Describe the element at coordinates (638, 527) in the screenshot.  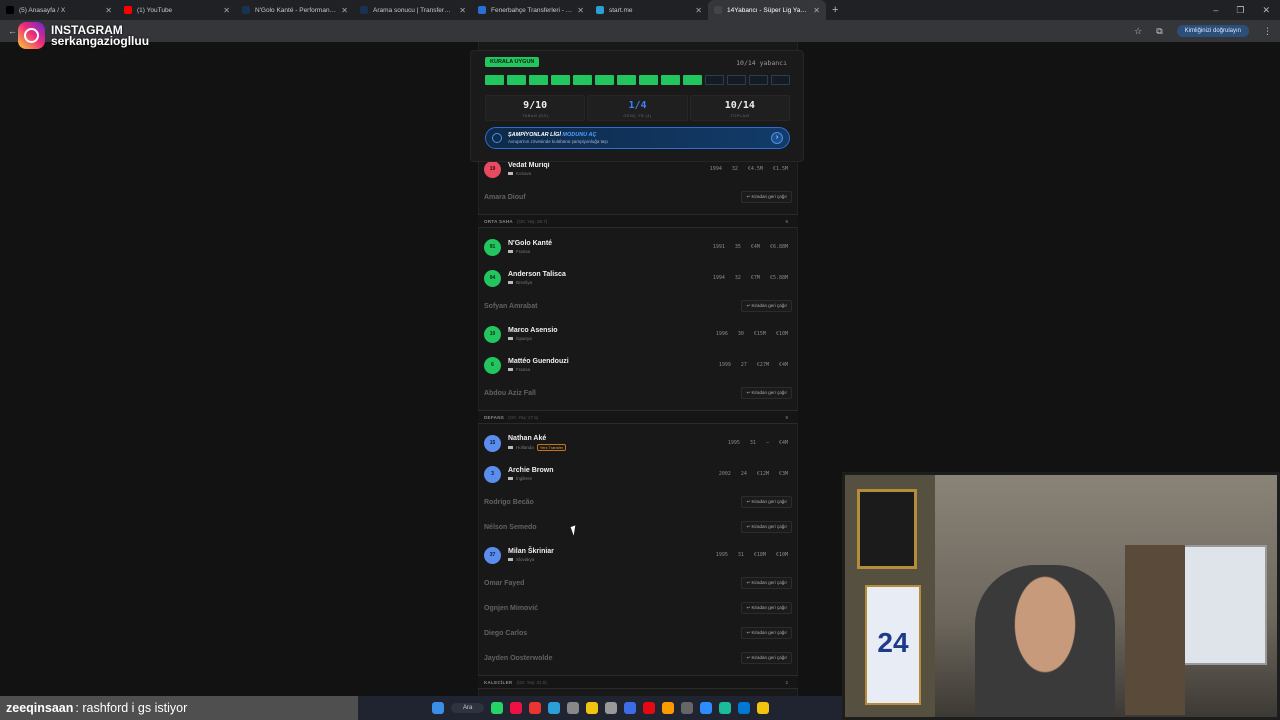
I see `loaned-player-row: Nélson Semedo ↩ Kiradan geri çağır` at that location.